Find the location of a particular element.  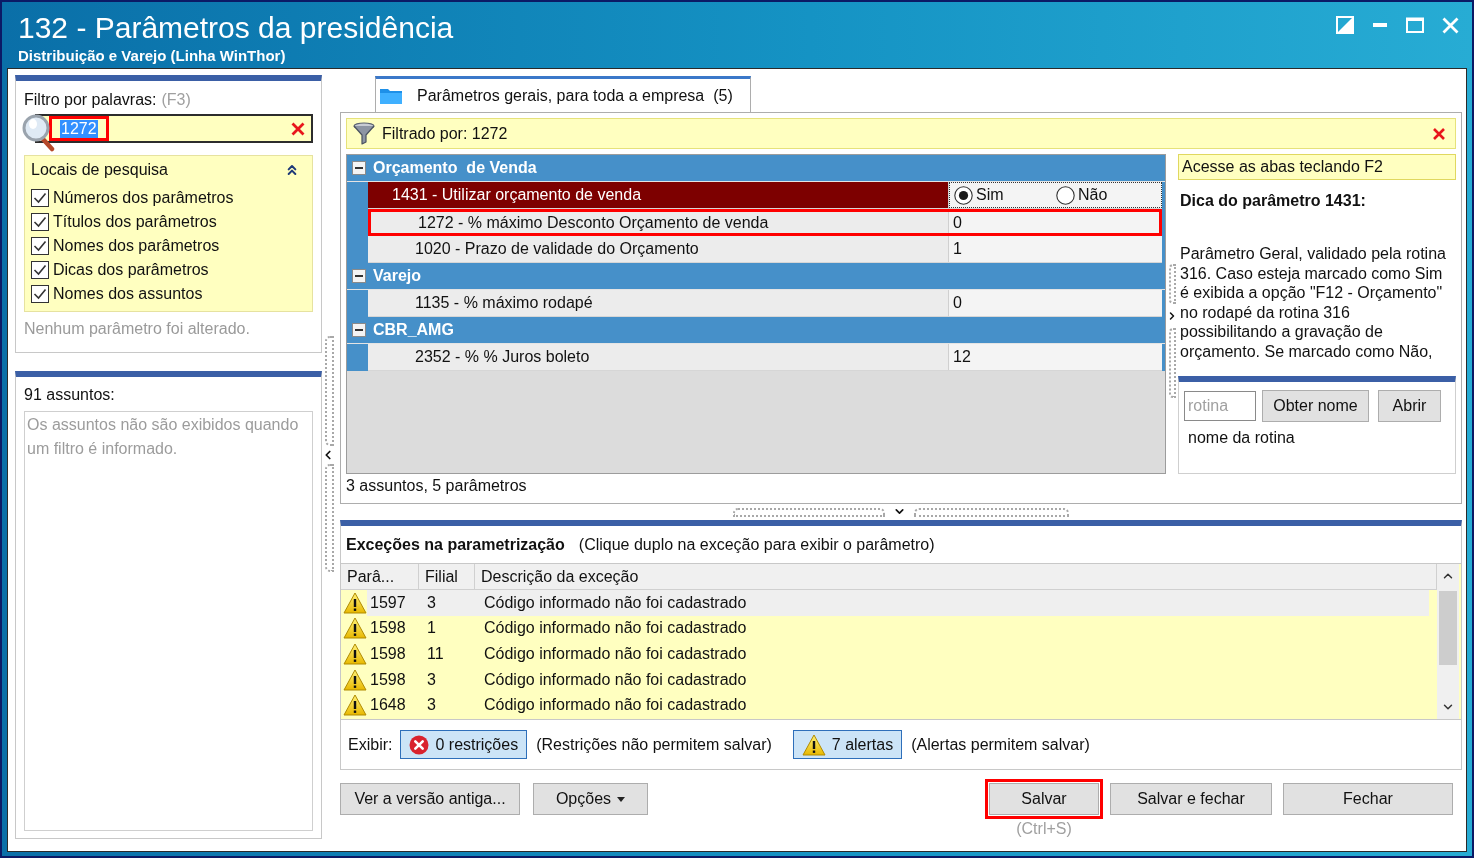

routine-input: rotina is located at coordinates (1220, 406).